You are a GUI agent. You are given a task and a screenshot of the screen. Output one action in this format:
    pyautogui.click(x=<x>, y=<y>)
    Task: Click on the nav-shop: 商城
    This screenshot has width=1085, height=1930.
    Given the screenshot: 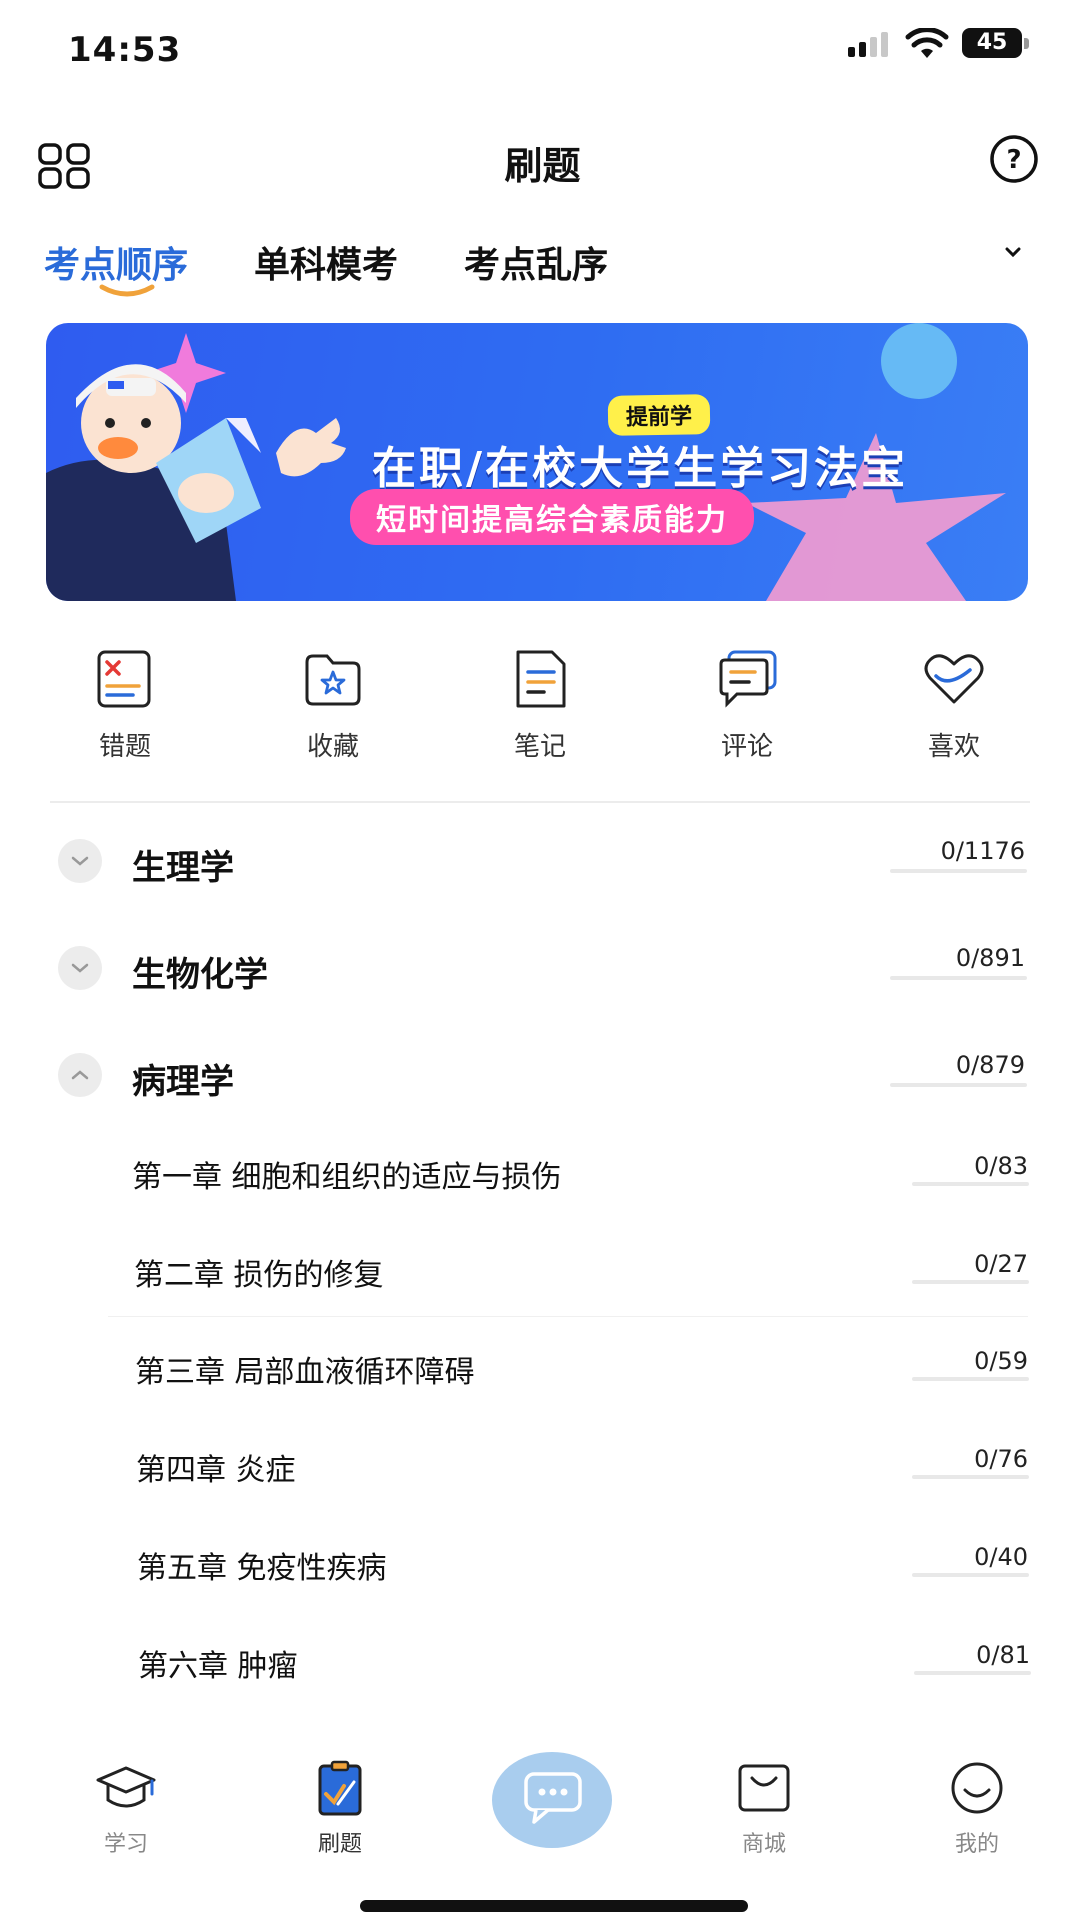 What is the action you would take?
    pyautogui.click(x=764, y=1809)
    